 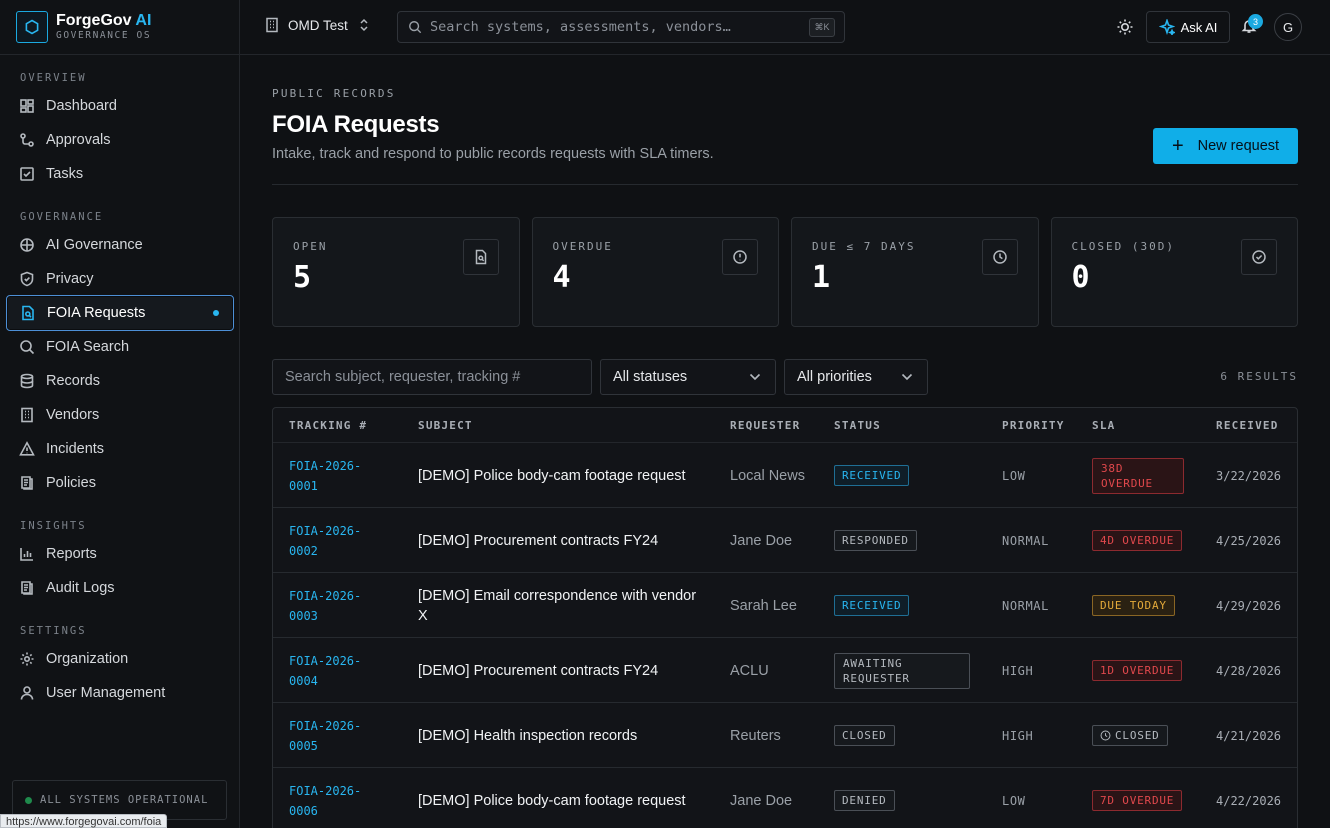 What do you see at coordinates (755, 377) in the screenshot?
I see `chevron-down-icon` at bounding box center [755, 377].